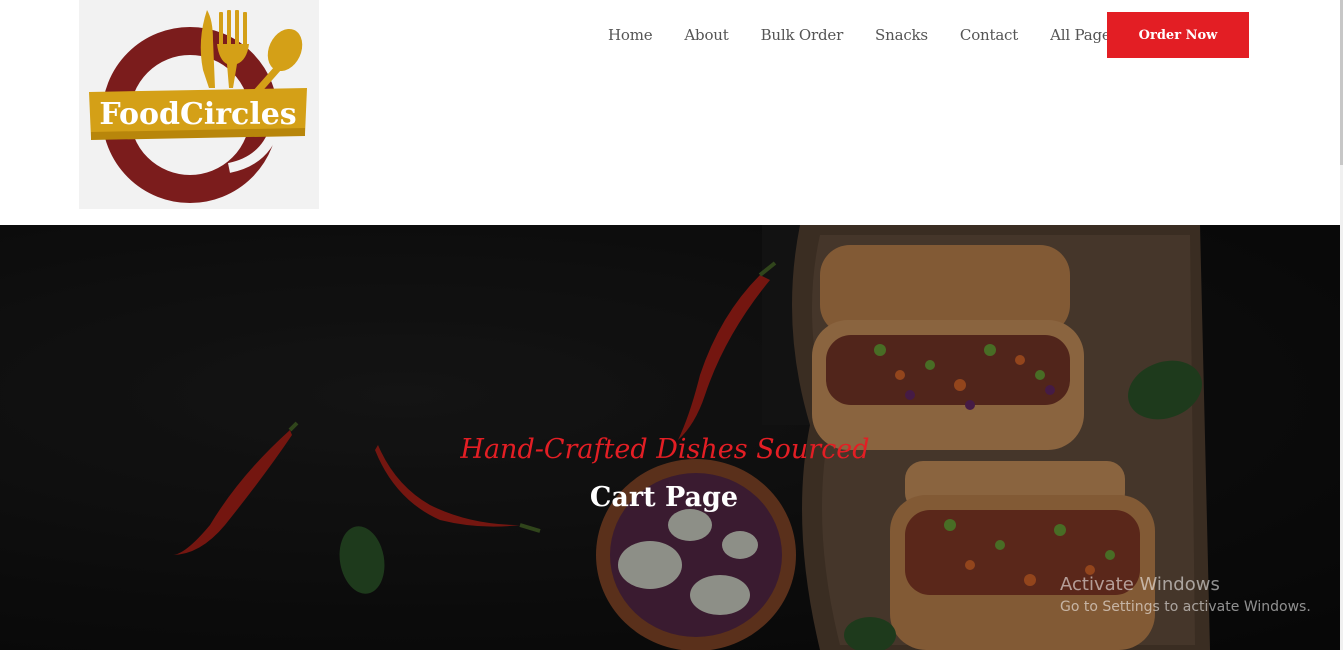 This screenshot has height=650, width=1343. I want to click on hero-tagline: Hand-Crafted Dishes Sourced, so click(665, 449).